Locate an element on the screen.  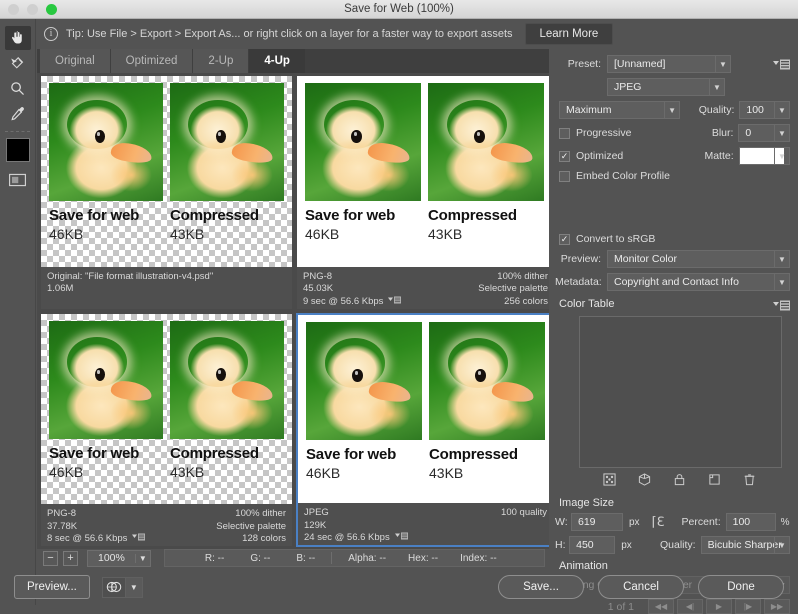
zoom-out-button: − is located at coordinates (50, 558).